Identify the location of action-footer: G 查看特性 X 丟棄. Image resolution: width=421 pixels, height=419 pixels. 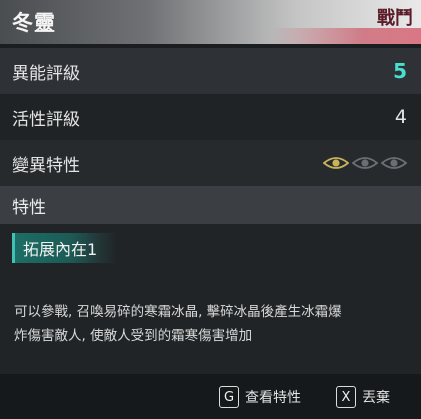
(210, 396).